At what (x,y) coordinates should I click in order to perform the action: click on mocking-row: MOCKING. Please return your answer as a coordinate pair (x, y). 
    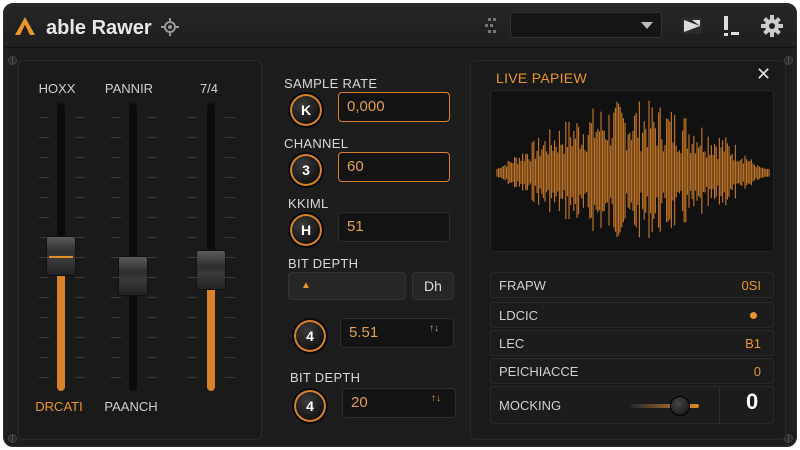
    Looking at the image, I should click on (632, 405).